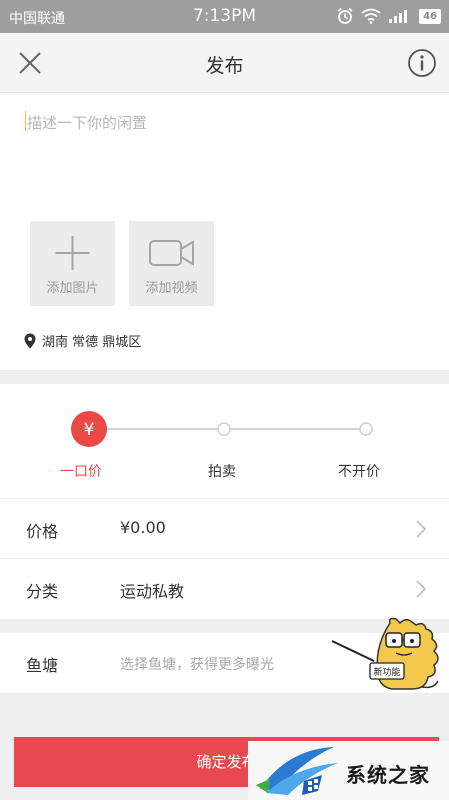  Describe the element at coordinates (42, 531) in the screenshot. I see `price-label: 价格` at that location.